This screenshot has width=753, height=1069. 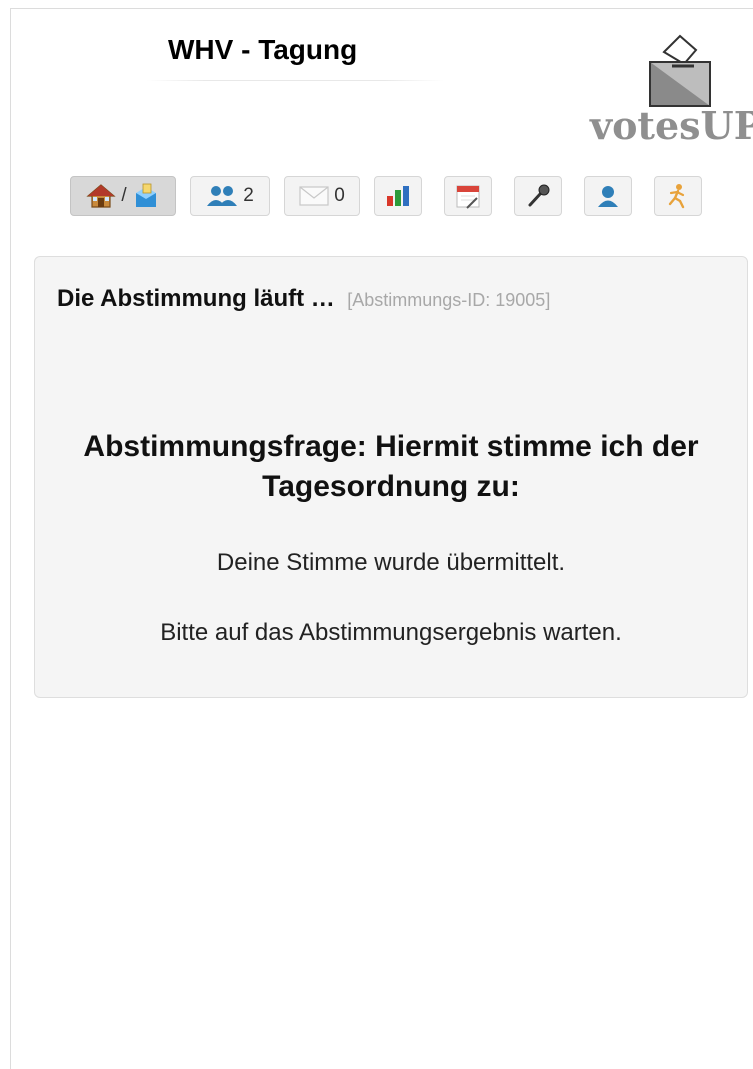 I want to click on user-icon, so click(x=608, y=196).